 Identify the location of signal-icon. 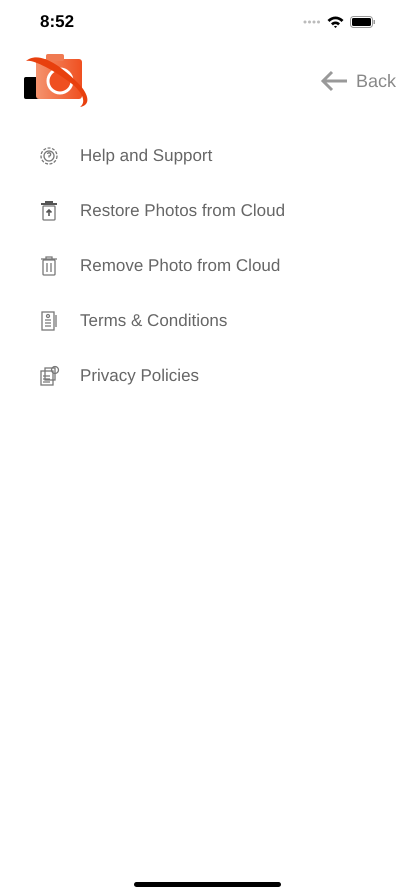
(312, 22).